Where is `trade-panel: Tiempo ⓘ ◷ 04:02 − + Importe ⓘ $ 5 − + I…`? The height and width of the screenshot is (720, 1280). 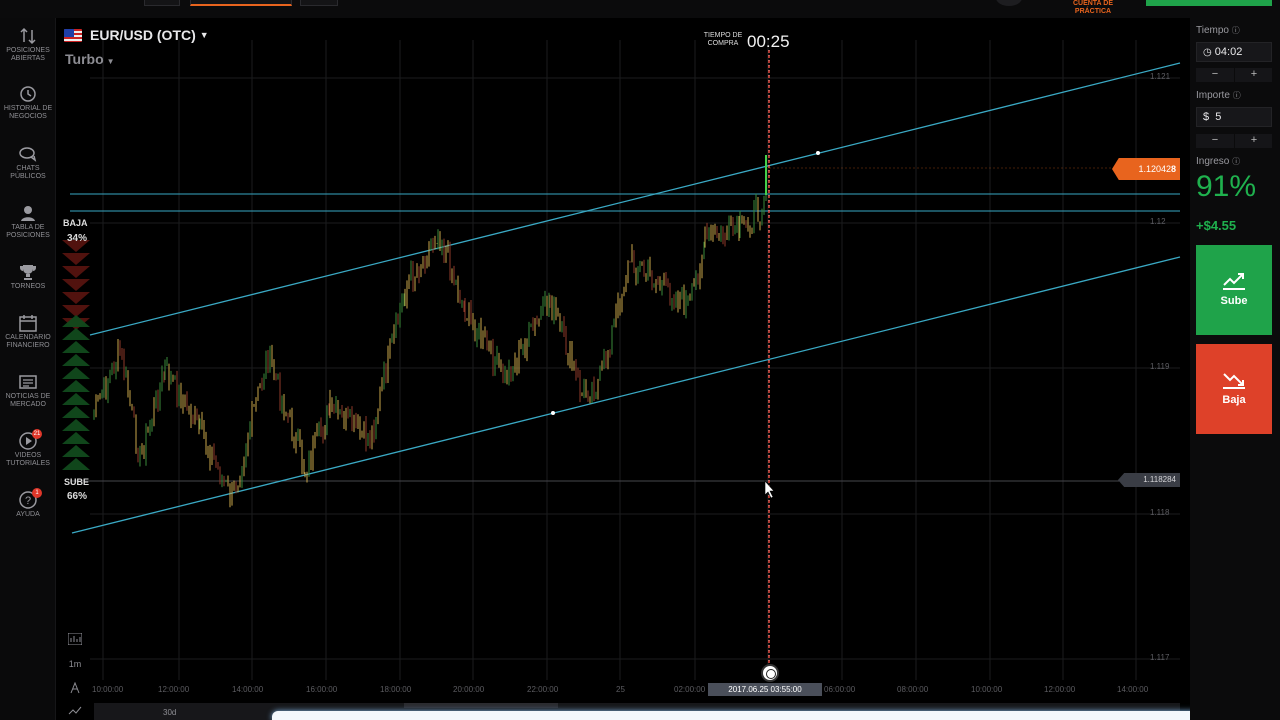
trade-panel: Tiempo ⓘ ◷ 04:02 − + Importe ⓘ $ 5 − + I… is located at coordinates (1235, 369).